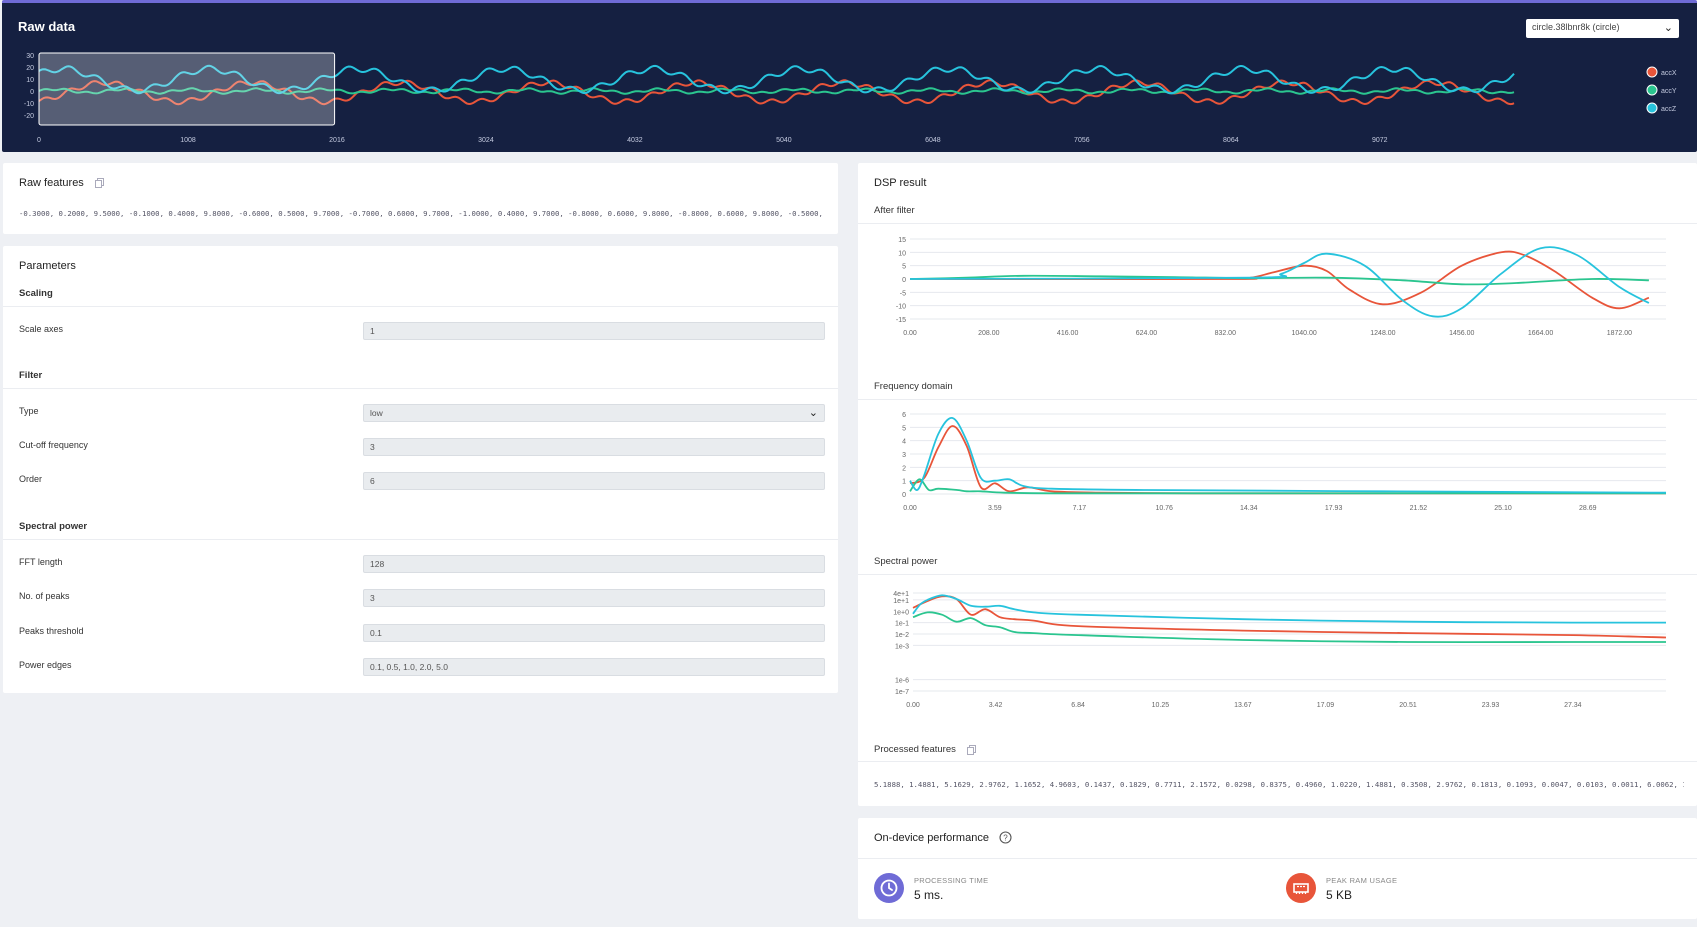  Describe the element at coordinates (594, 564) in the screenshot. I see `fft-length-input: 128` at that location.